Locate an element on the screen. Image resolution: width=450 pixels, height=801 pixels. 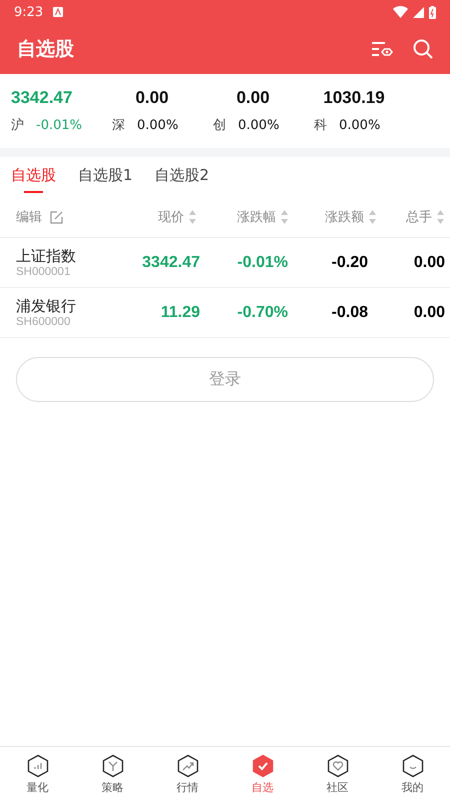
market-label: 创 is located at coordinates (219, 125).